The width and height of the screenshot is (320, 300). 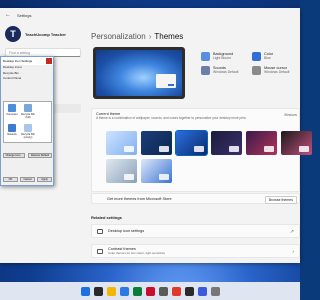 I want to click on mouse-cursor-icon, so click(x=256, y=70).